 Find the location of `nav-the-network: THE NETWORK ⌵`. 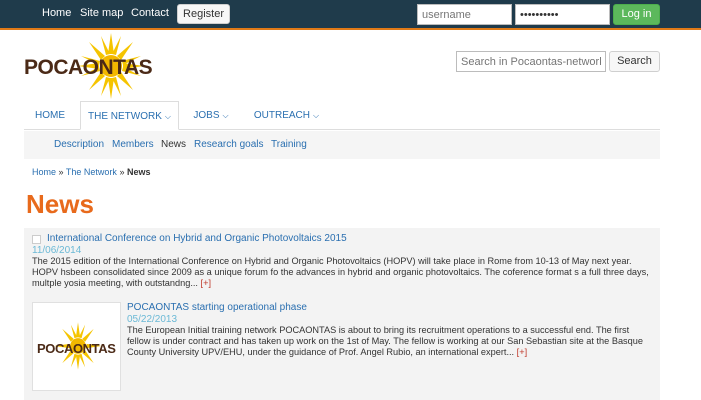

nav-the-network: THE NETWORK ⌵ is located at coordinates (129, 115).